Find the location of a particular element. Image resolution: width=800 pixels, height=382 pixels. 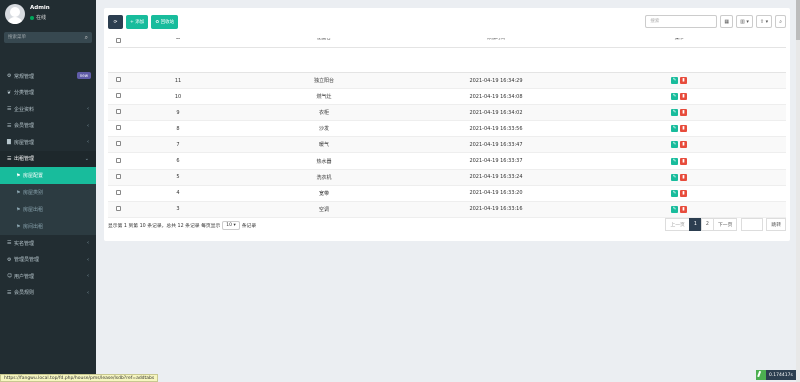

sidebar-subitem-house-config: ⚑ 房屋配置 is located at coordinates (48, 175).